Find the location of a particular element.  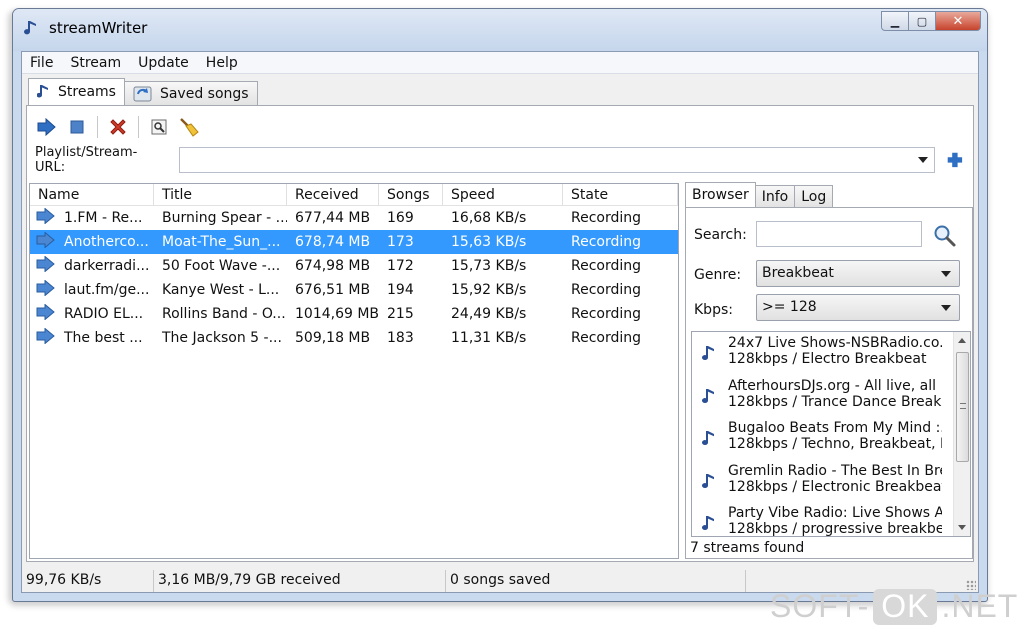

menu-file: File is located at coordinates (42, 62).